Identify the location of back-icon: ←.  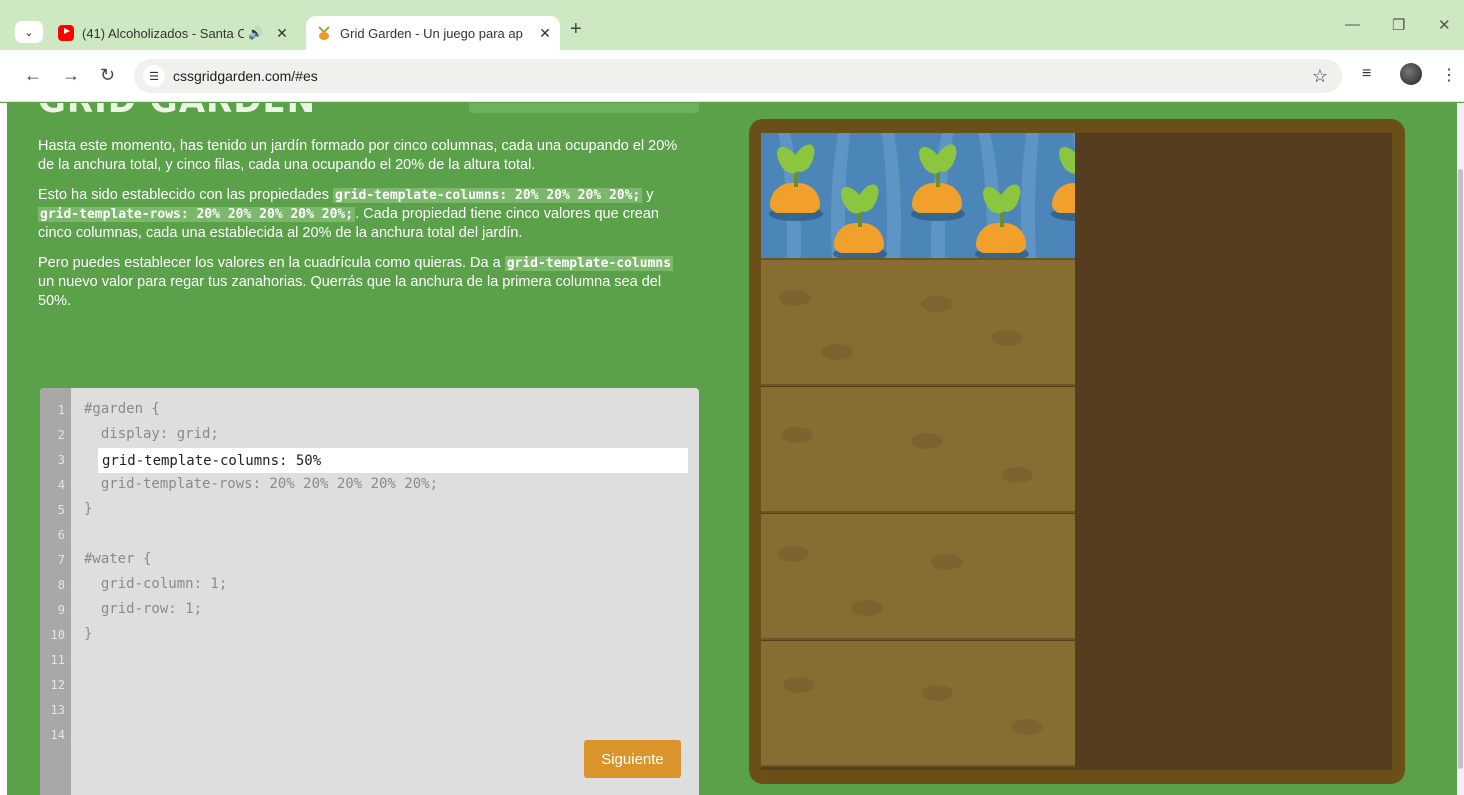
(33, 75).